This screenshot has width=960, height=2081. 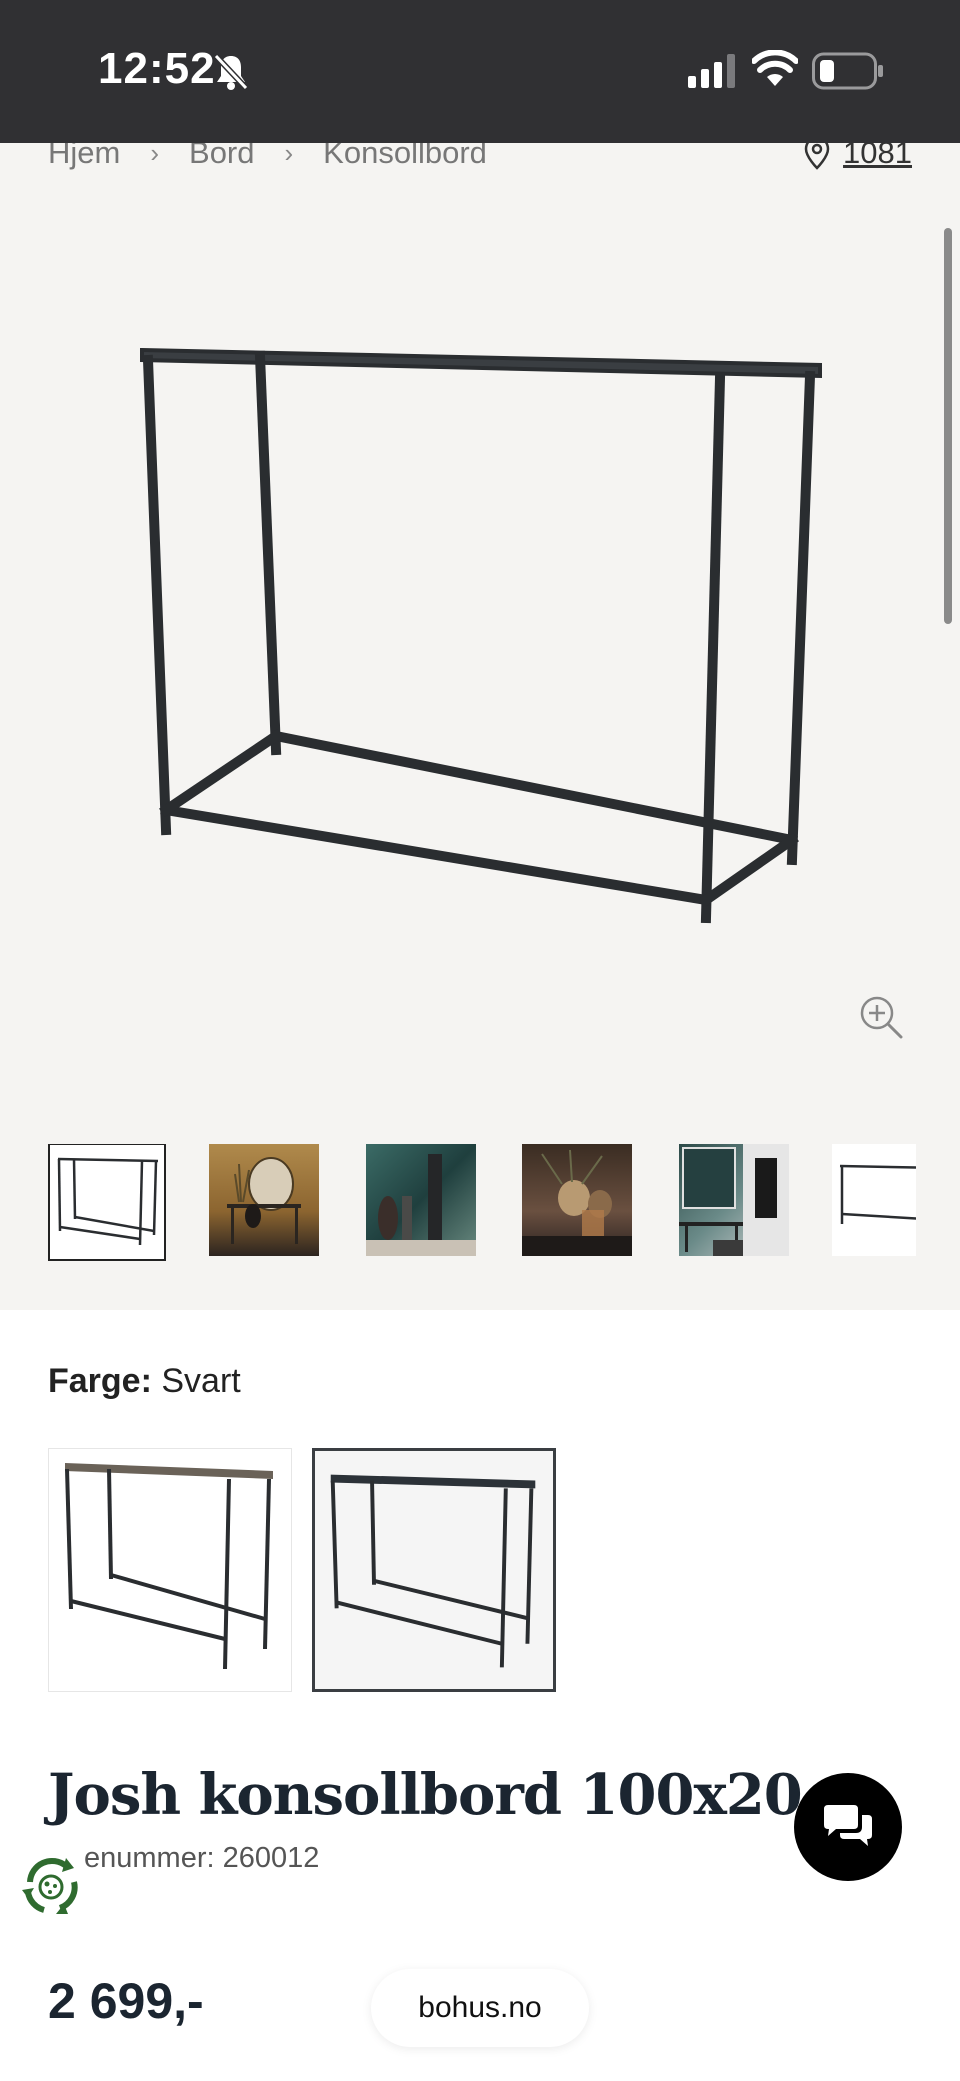 I want to click on color-value: Svart, so click(x=201, y=1381).